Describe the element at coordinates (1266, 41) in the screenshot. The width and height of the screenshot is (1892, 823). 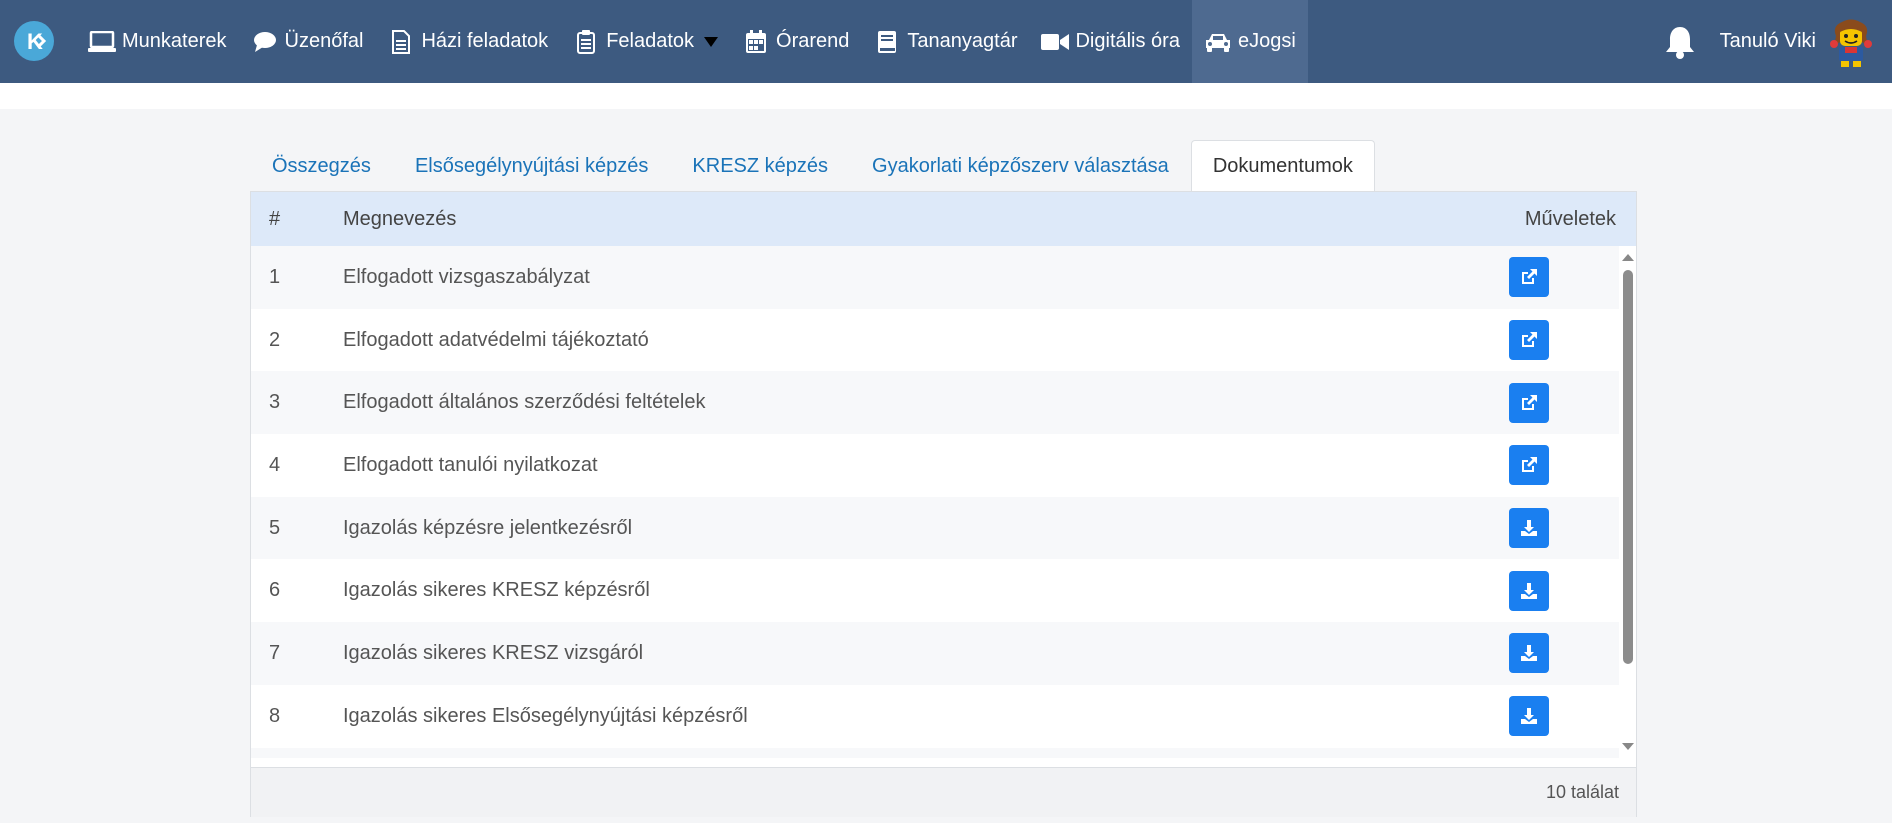
I see `nav-item-label: eJogsi` at that location.